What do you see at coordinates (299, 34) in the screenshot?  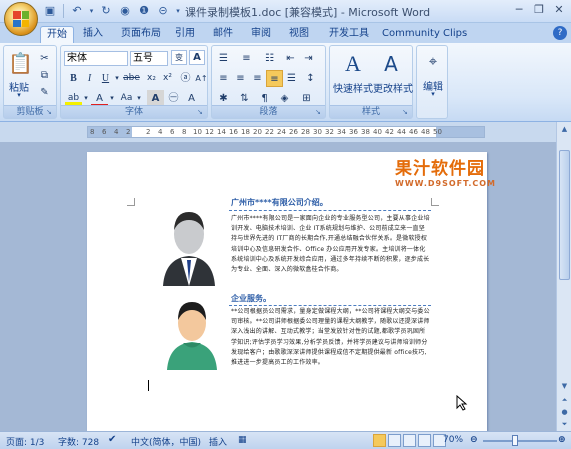 I see `tab-view: 视图` at bounding box center [299, 34].